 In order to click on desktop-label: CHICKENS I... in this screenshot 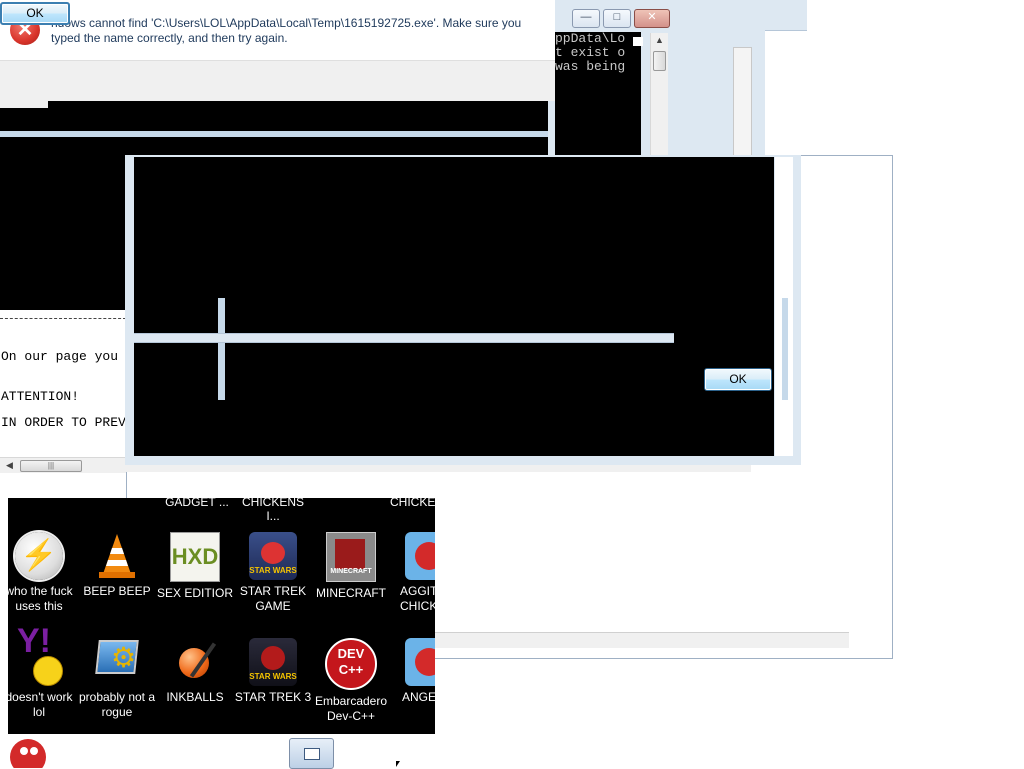, I will do `click(272, 510)`.